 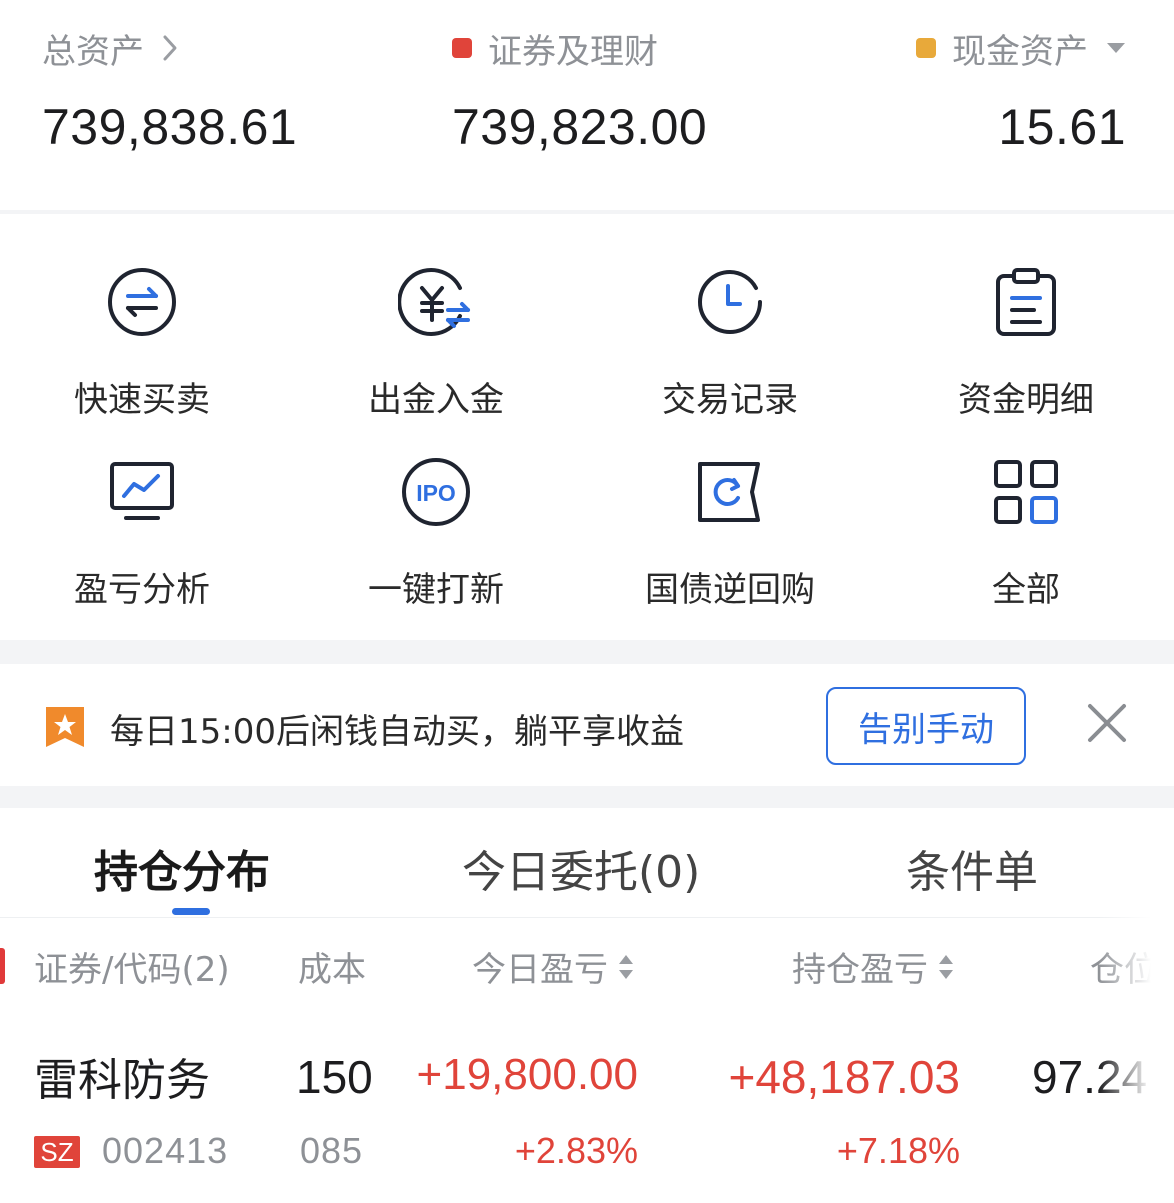 I want to click on promo-banner: 每日15:00后闲钱自动买，躺平享收益 告别手动, so click(x=587, y=725).